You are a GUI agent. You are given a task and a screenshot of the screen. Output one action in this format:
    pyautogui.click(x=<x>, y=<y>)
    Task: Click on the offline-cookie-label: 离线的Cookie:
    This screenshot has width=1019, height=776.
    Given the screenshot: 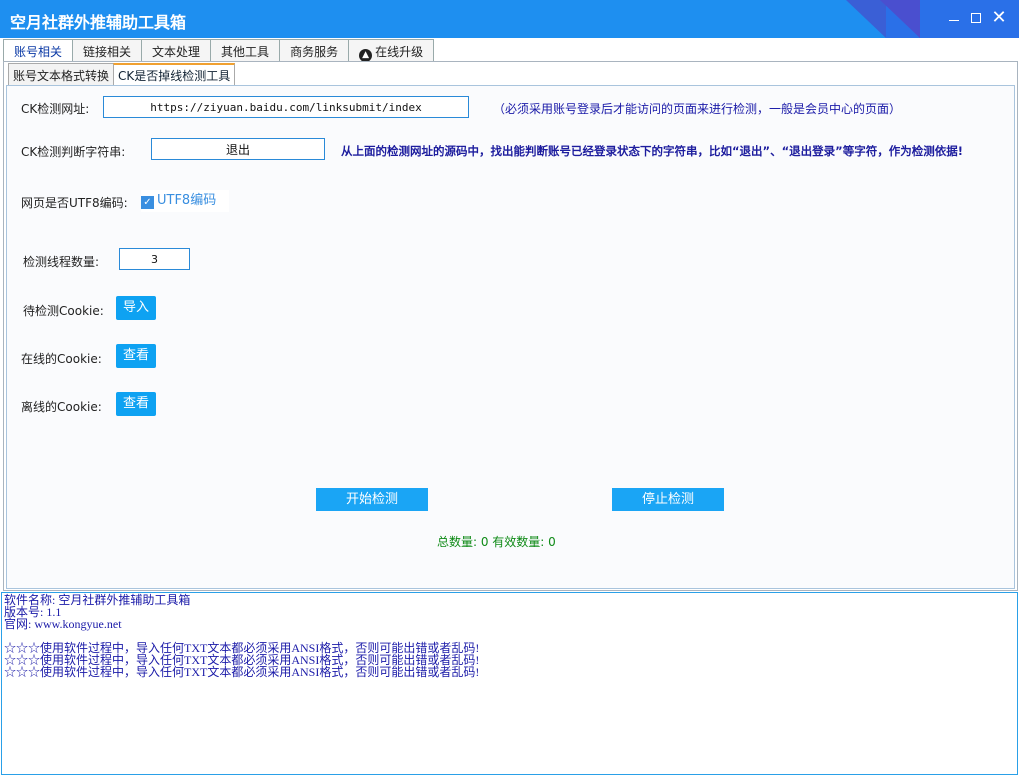 What is the action you would take?
    pyautogui.click(x=61, y=407)
    